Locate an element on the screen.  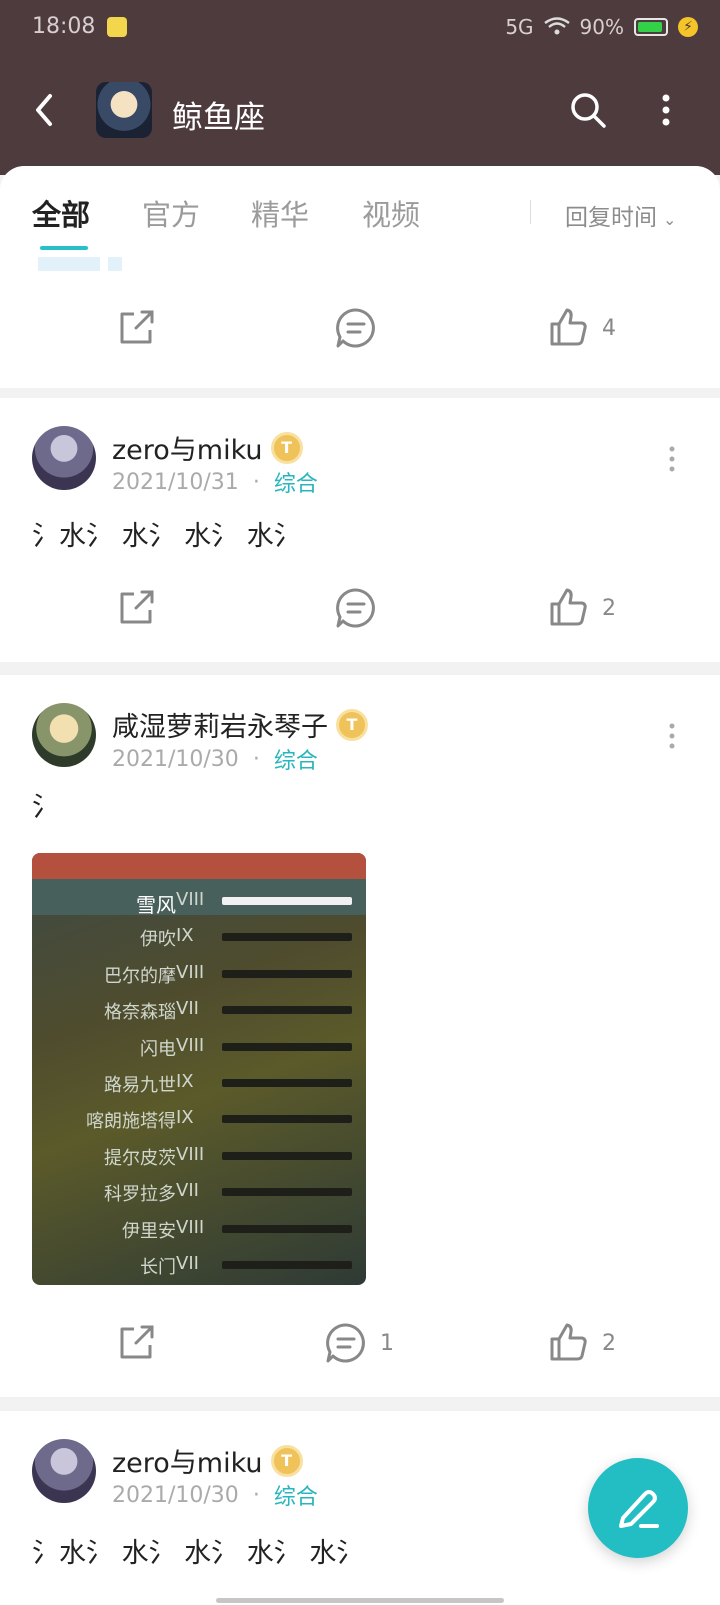
tab-featured: 精华 is located at coordinates (280, 213).